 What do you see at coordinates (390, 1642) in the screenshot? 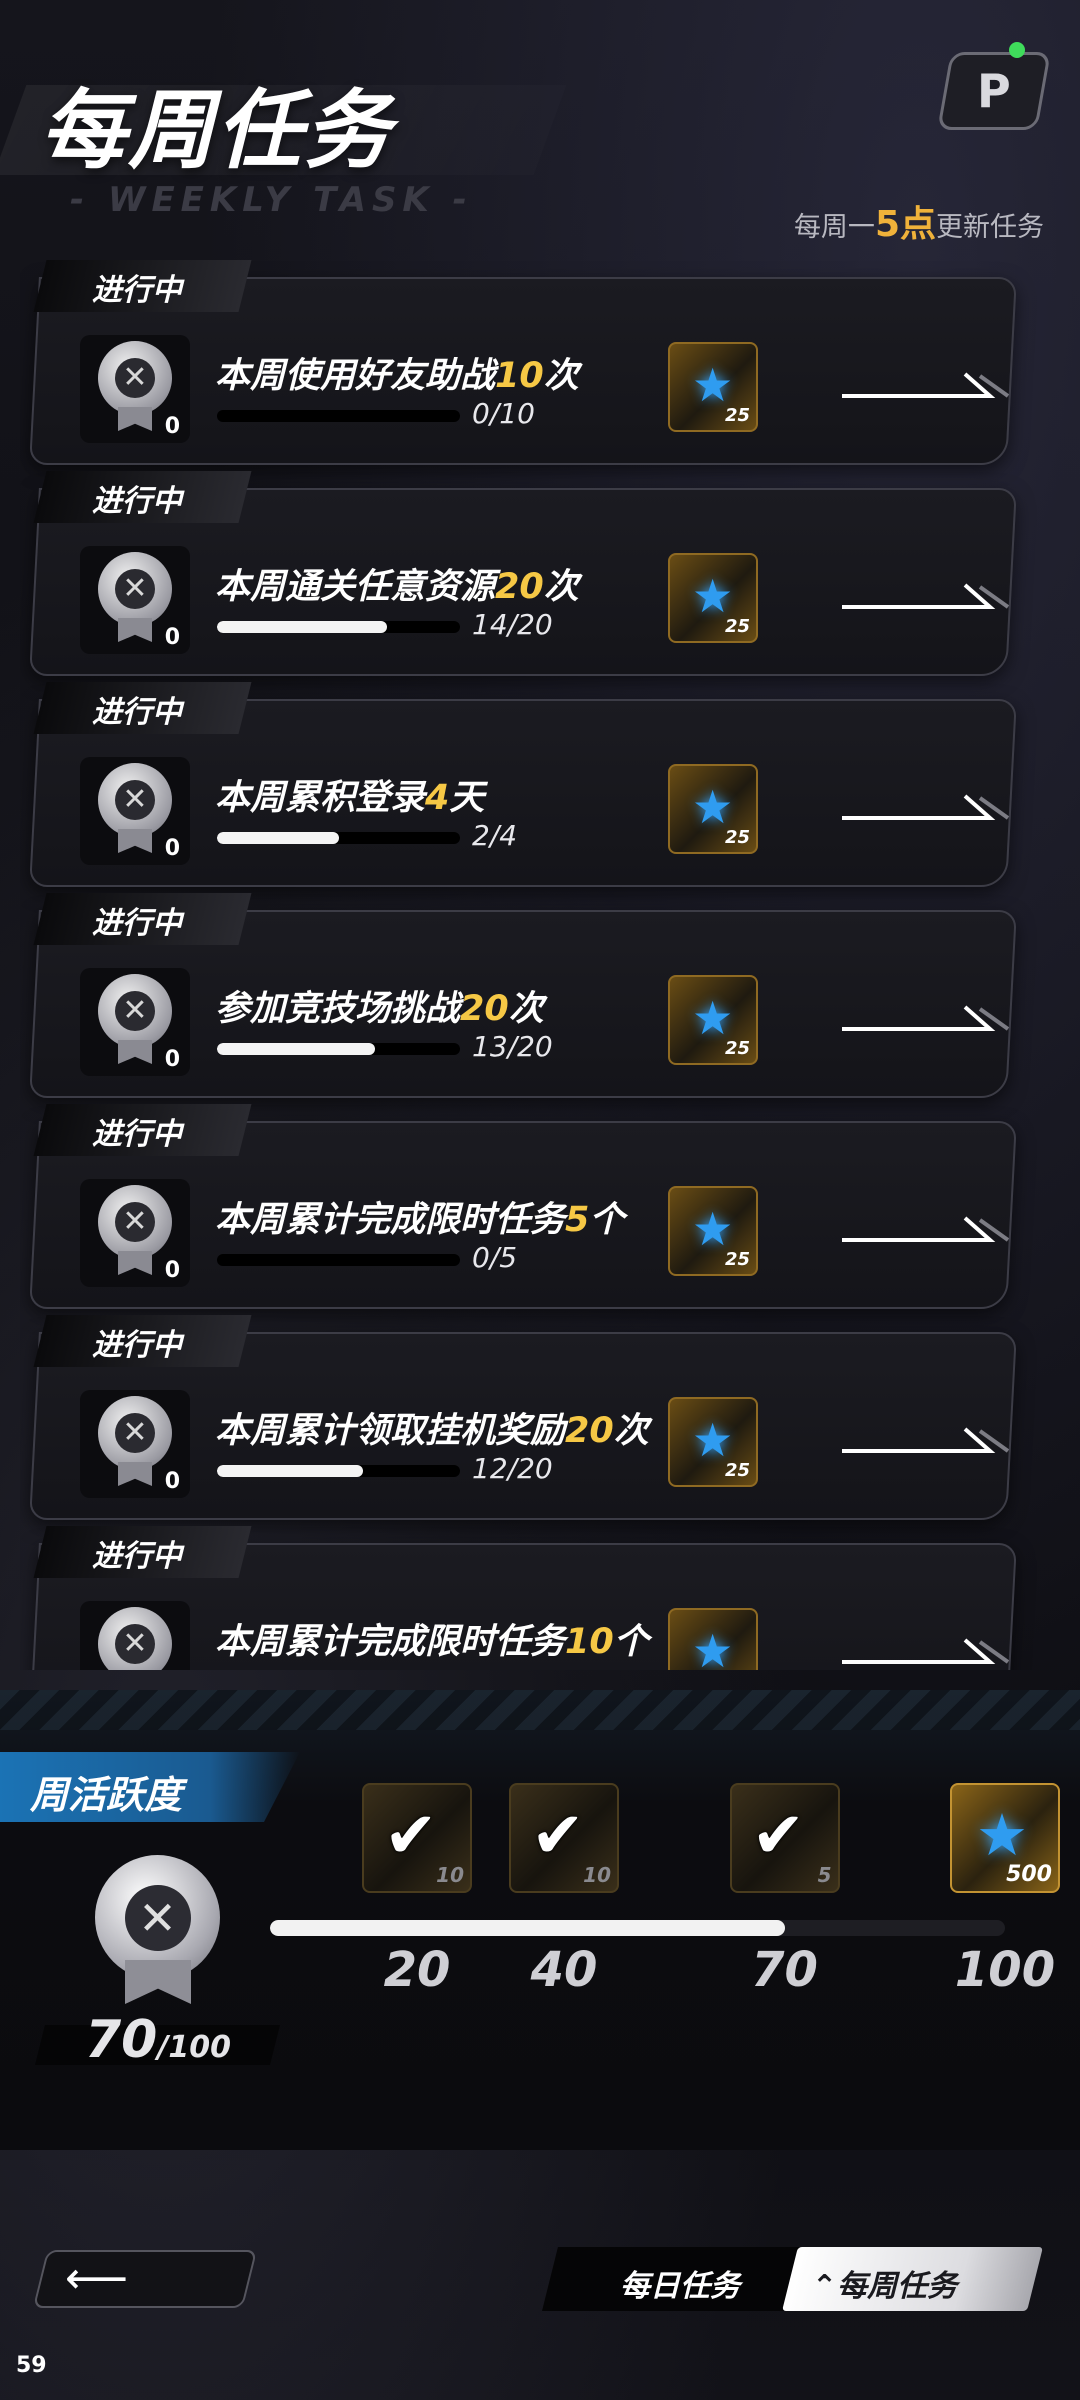
I see `task-title-text: 本周累计完成限时任务` at bounding box center [390, 1642].